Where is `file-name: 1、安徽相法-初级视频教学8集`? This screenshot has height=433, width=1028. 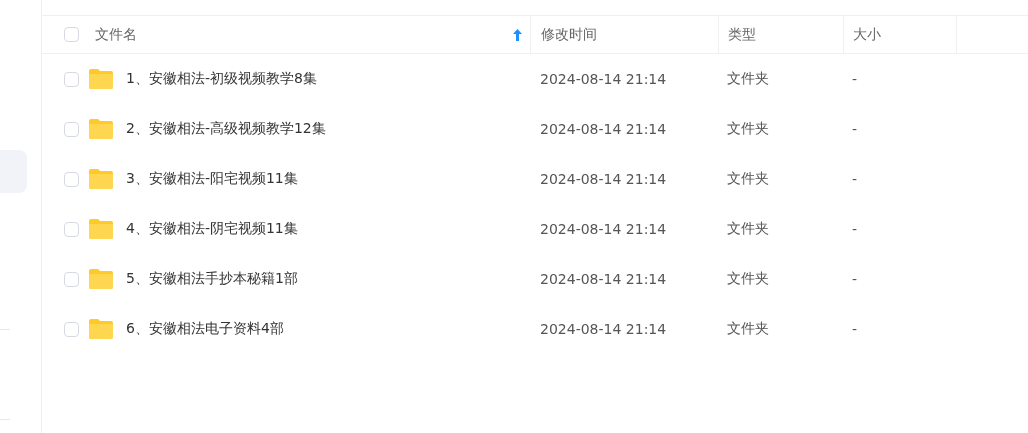
file-name: 1、安徽相法-初级视频教学8集 is located at coordinates (221, 79).